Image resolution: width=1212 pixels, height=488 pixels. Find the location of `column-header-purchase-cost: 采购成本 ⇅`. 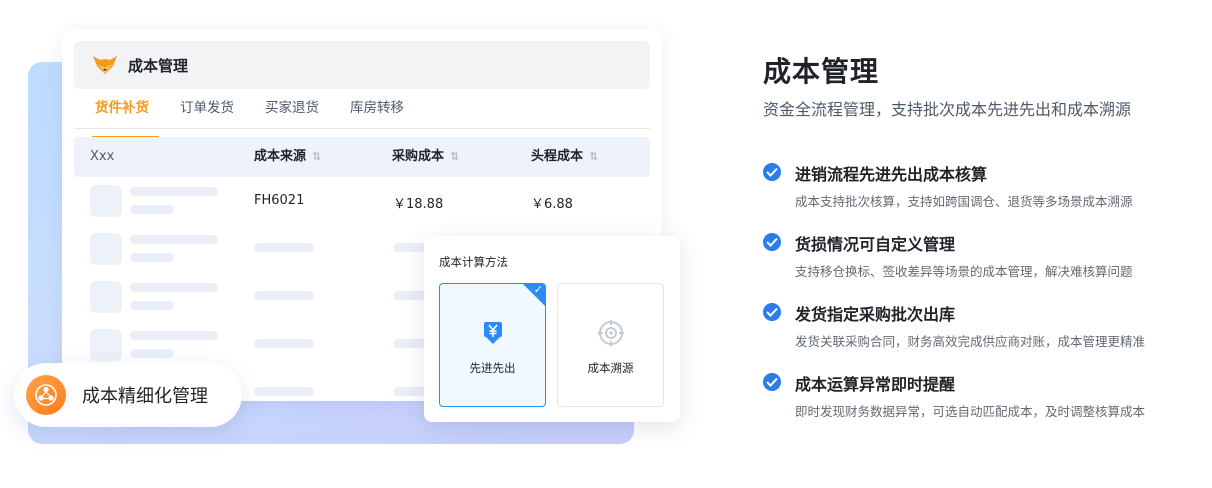

column-header-purchase-cost: 采购成本 ⇅ is located at coordinates (425, 157).